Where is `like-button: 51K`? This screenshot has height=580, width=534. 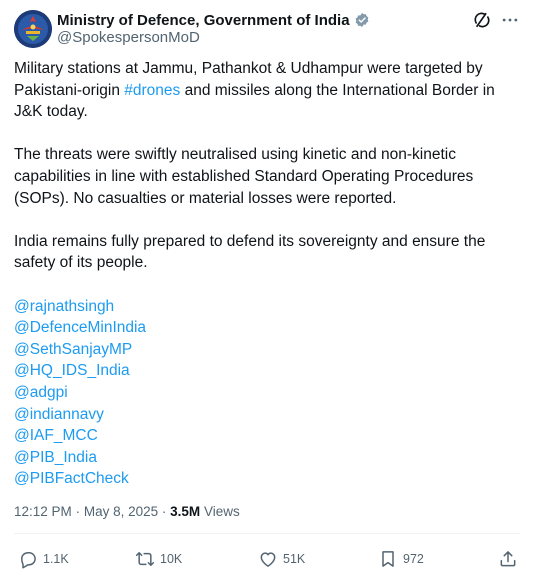
like-button: 51K is located at coordinates (281, 559).